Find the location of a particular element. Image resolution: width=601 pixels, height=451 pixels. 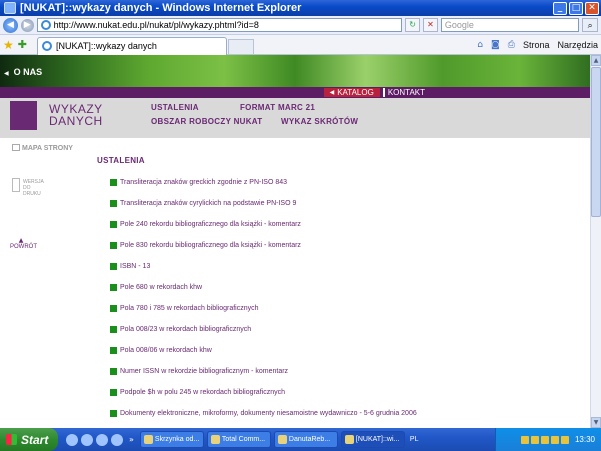

forward-button: ▶ is located at coordinates (27, 25).